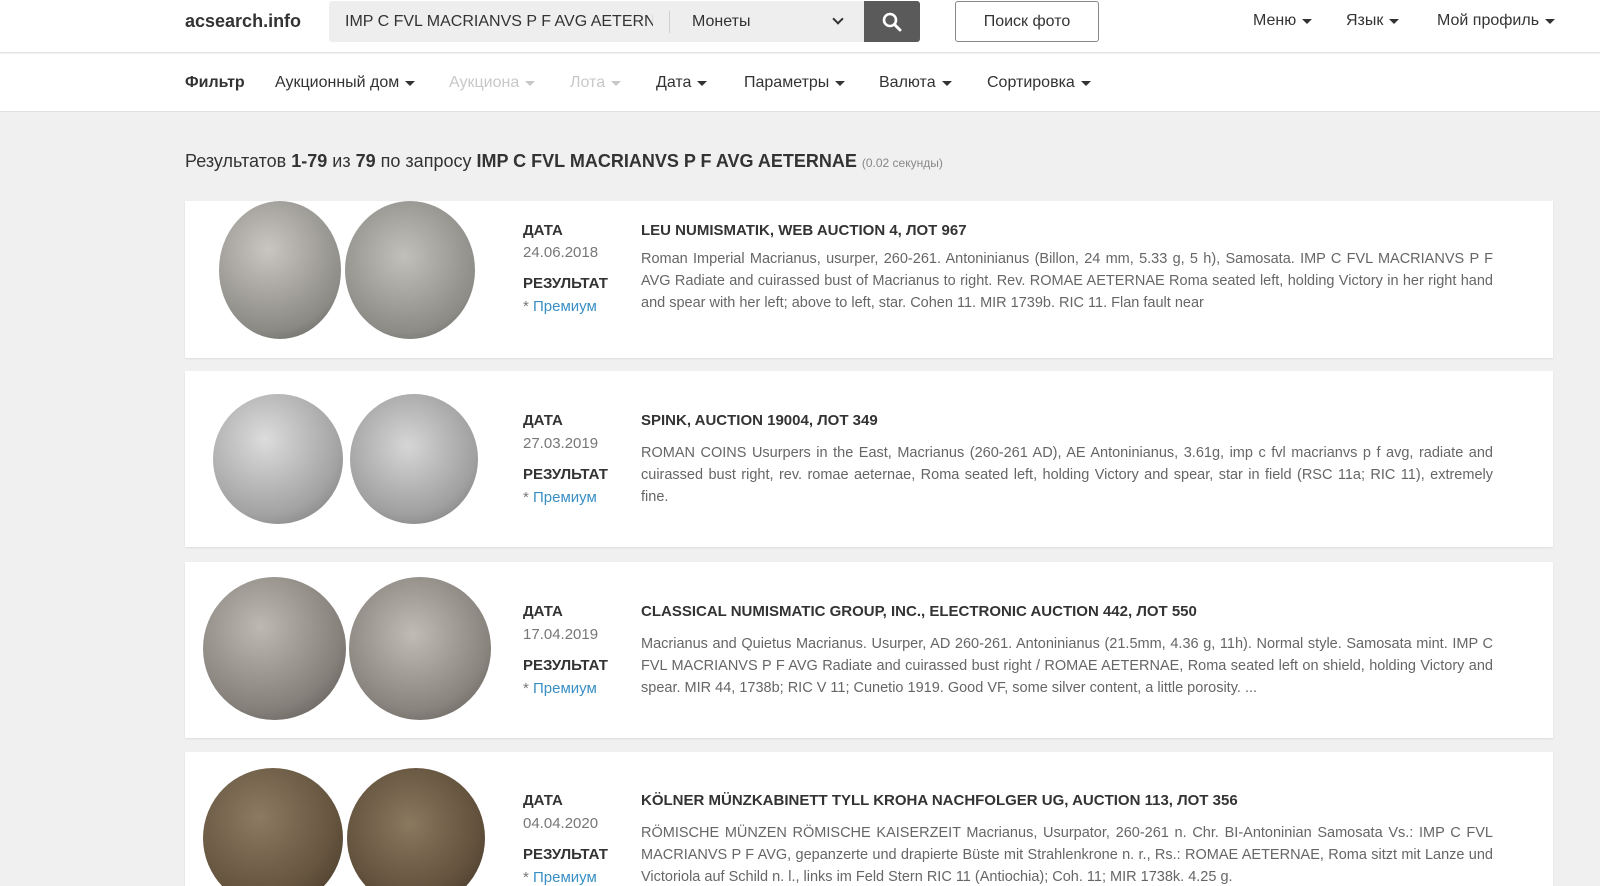 The image size is (1600, 886). I want to click on summary-of: из, so click(341, 161).